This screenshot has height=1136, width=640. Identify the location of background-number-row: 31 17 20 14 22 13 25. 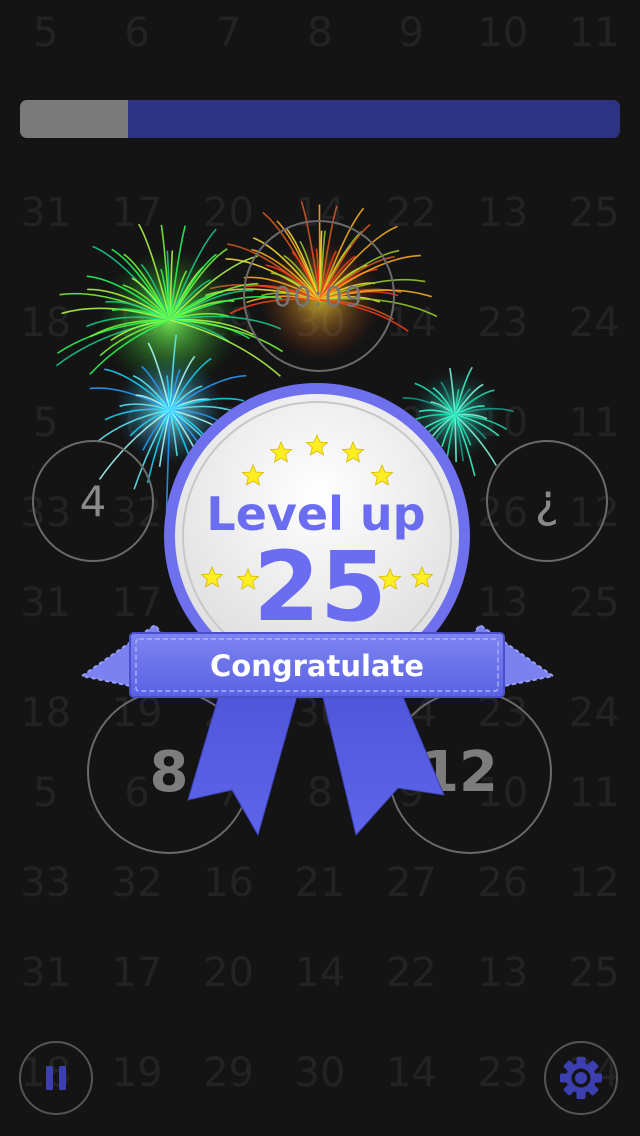
(320, 973).